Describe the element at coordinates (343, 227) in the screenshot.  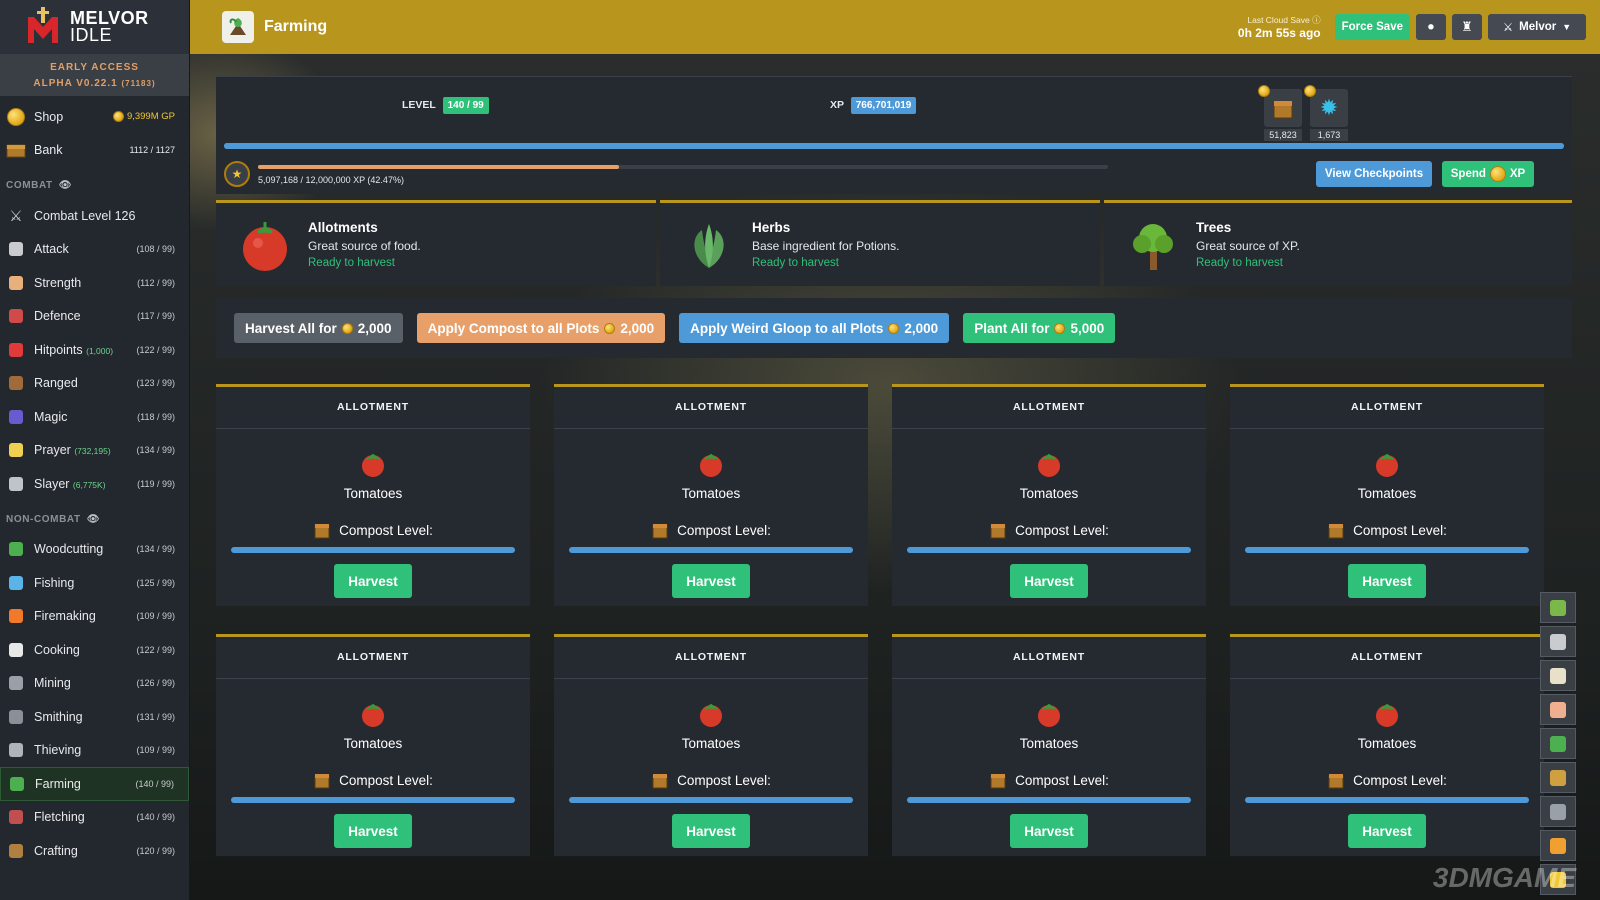
I see `category-title: Allotments` at that location.